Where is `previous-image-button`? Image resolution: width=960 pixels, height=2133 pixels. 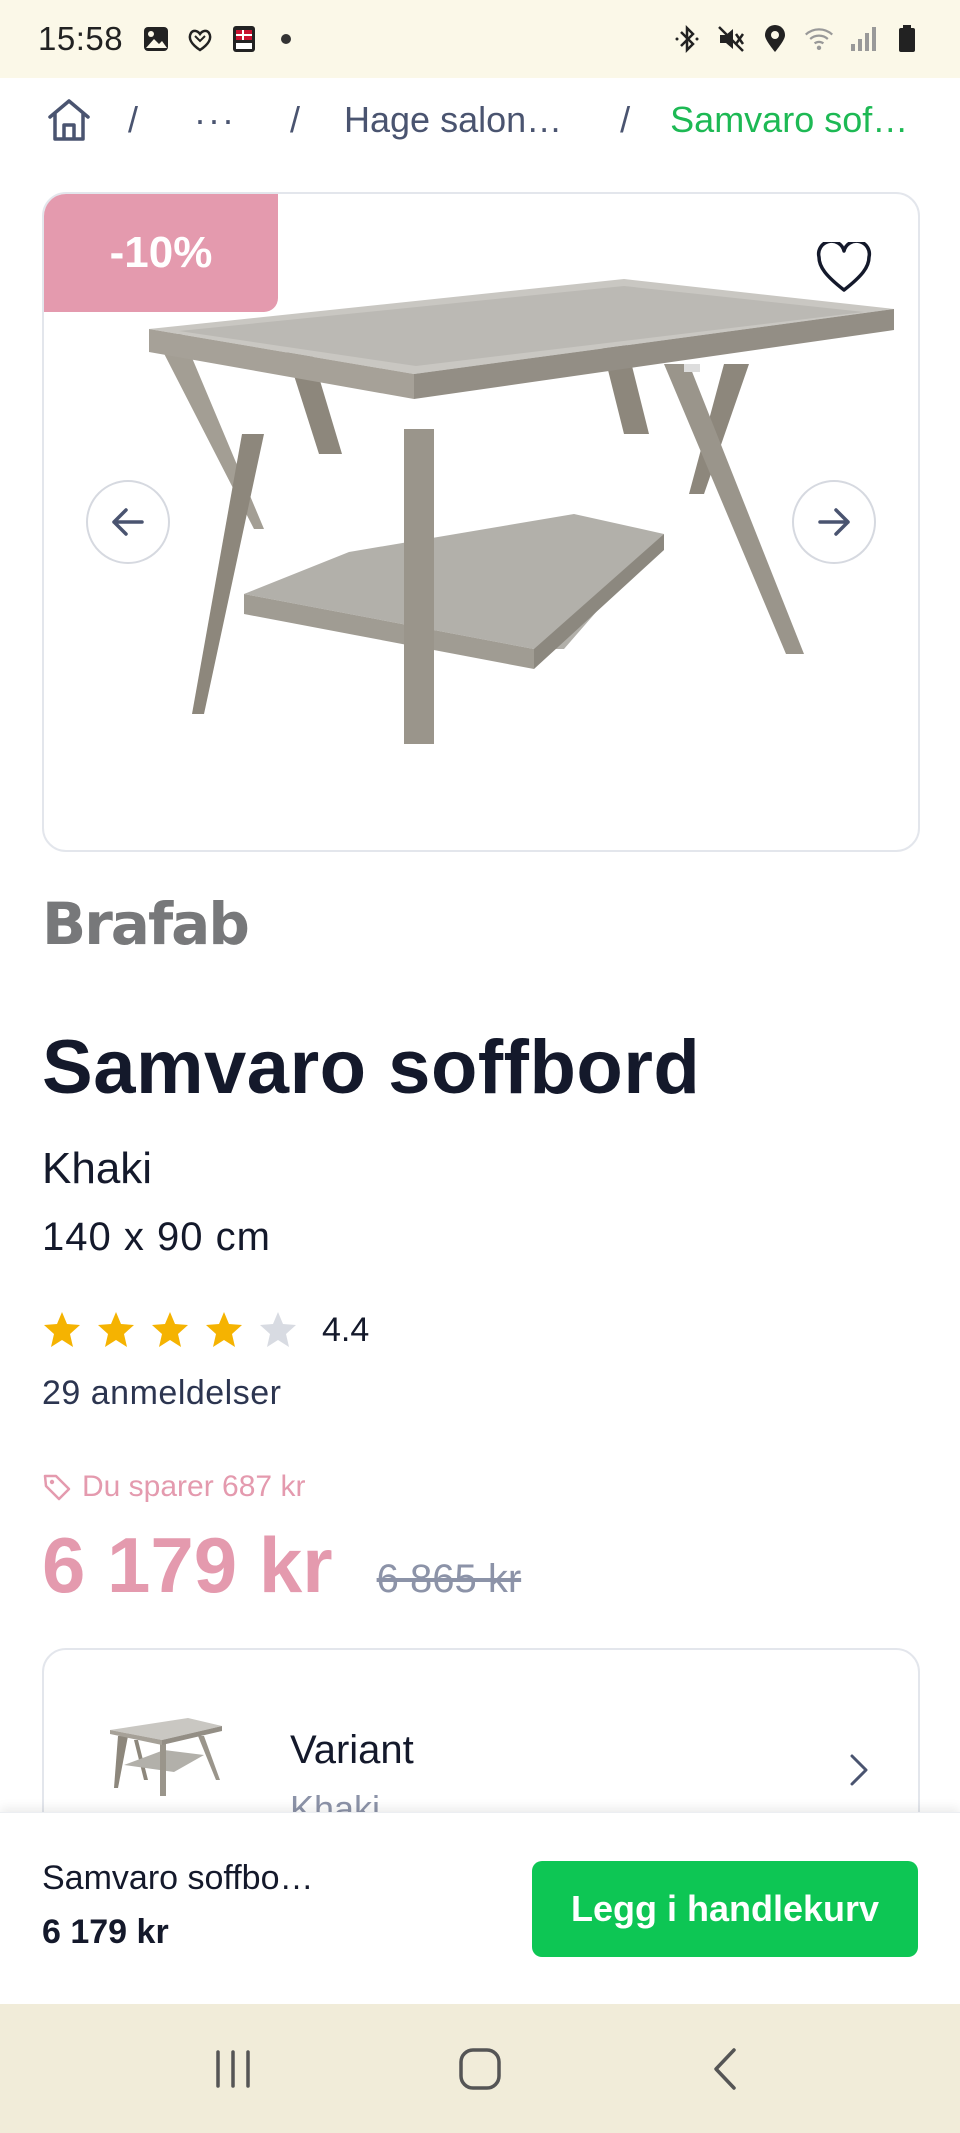 previous-image-button is located at coordinates (128, 522).